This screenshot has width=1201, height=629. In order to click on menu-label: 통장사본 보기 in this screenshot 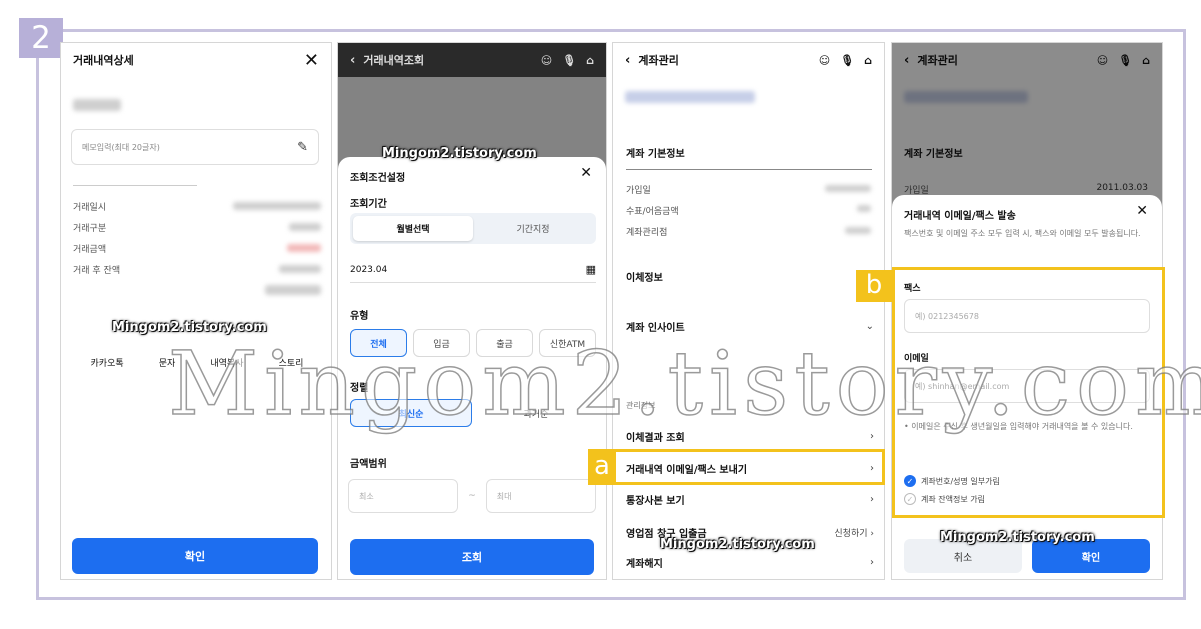, I will do `click(655, 501)`.